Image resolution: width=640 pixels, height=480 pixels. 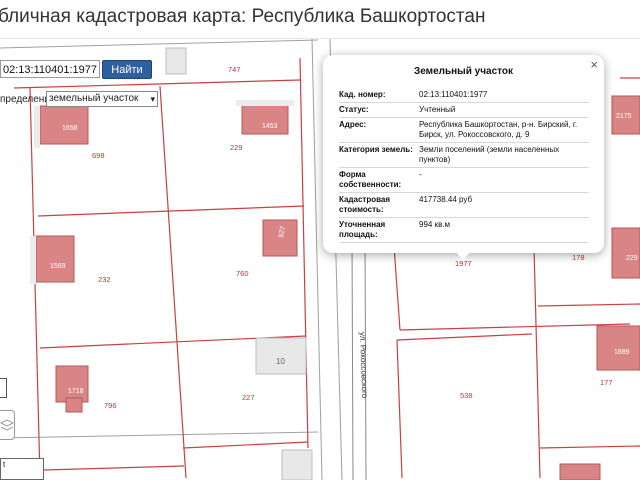 What do you see at coordinates (98, 155) in the screenshot?
I see `parcel-number: 698` at bounding box center [98, 155].